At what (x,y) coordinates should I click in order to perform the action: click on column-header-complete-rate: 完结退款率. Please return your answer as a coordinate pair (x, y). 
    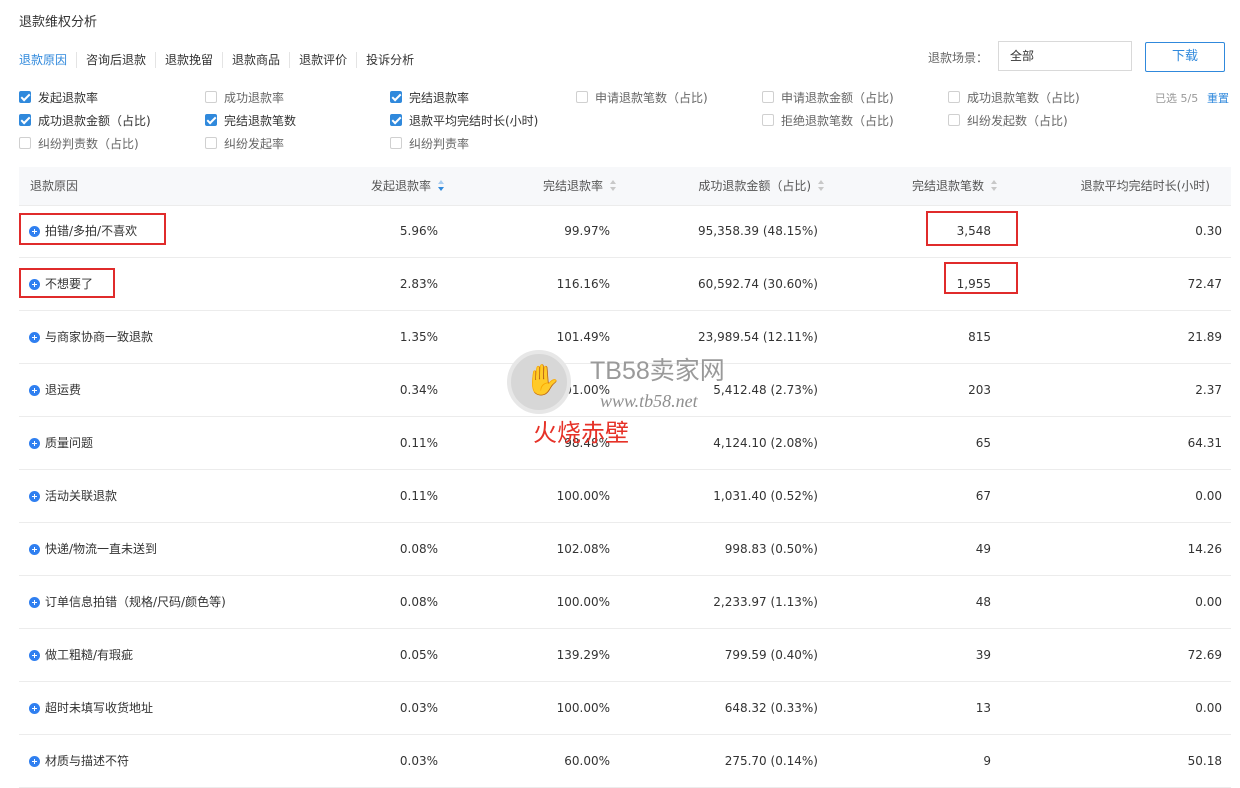
    Looking at the image, I should click on (580, 186).